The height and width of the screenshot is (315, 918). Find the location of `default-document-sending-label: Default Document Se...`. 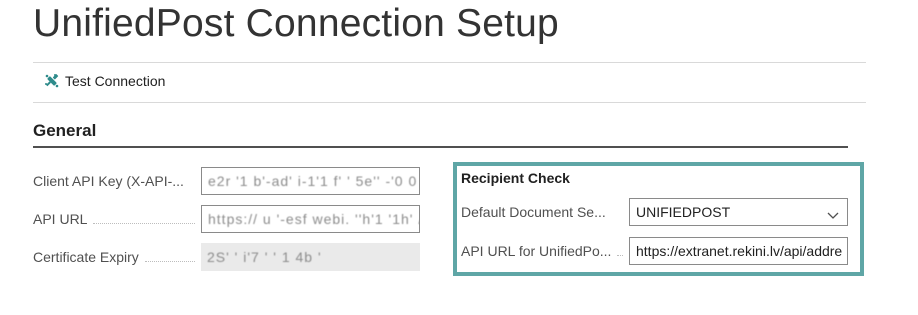

default-document-sending-label: Default Document Se... is located at coordinates (542, 212).